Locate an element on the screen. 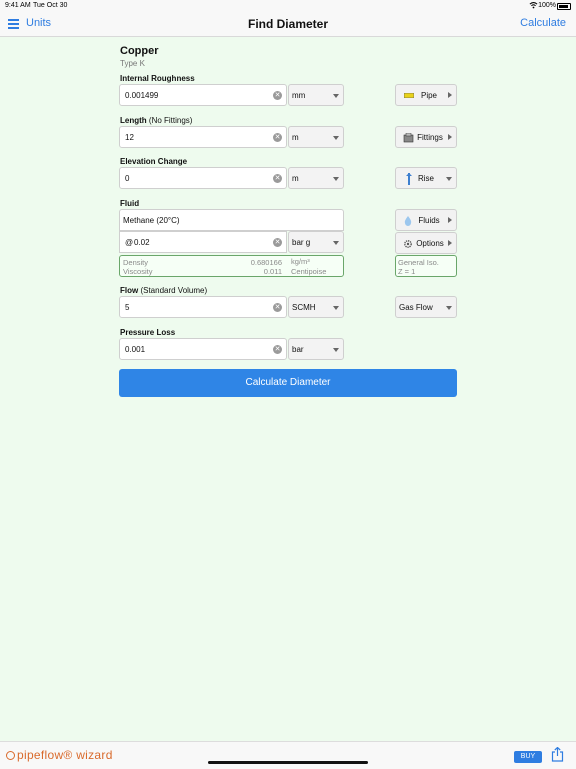  flow-unit: SCMH is located at coordinates (304, 307).